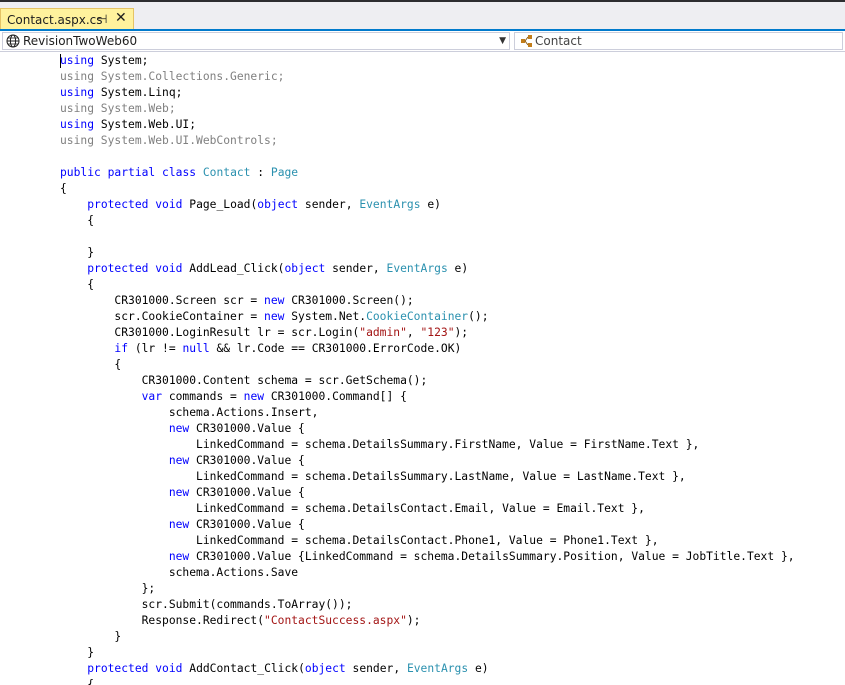 The width and height of the screenshot is (845, 685). I want to click on document-tab-contact: Contact.aspx.cs ⊣ ✕, so click(67, 19).